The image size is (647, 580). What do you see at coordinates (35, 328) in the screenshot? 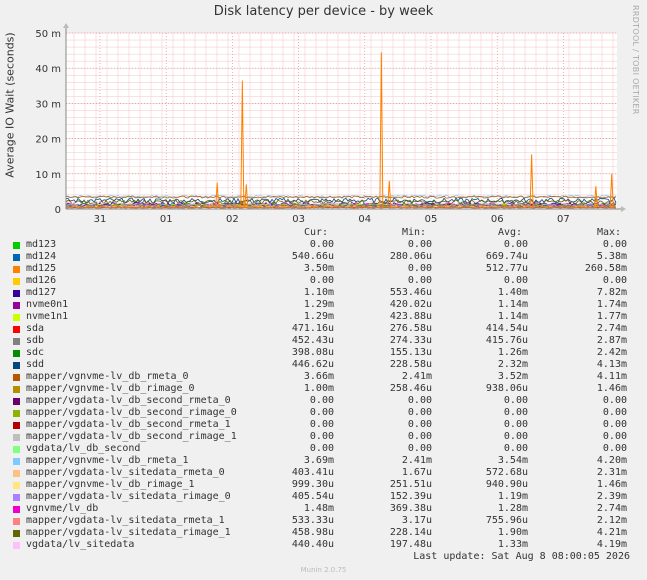
I see `legend-series-name: sda` at bounding box center [35, 328].